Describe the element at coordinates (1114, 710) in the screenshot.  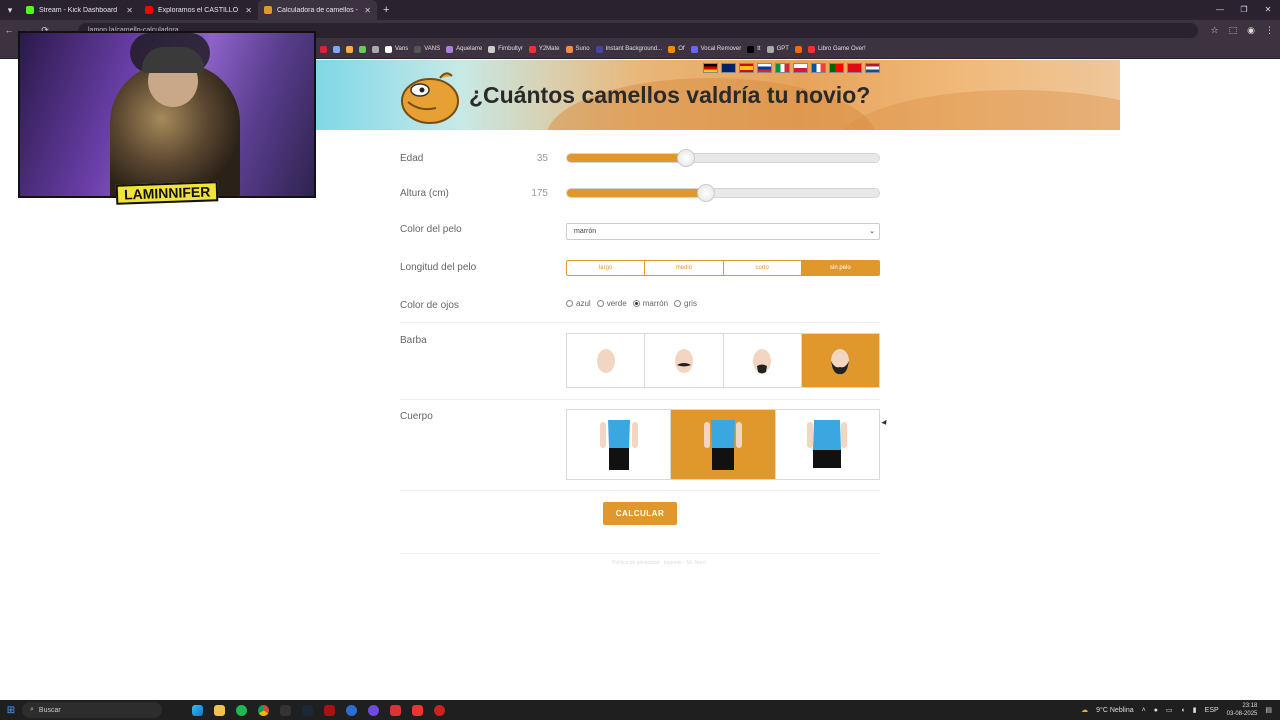
I see `weather-text: 9°C Neblina` at that location.